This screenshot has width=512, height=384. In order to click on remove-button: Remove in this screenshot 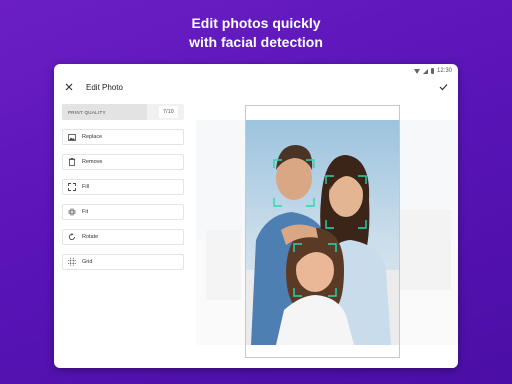, I will do `click(123, 162)`.